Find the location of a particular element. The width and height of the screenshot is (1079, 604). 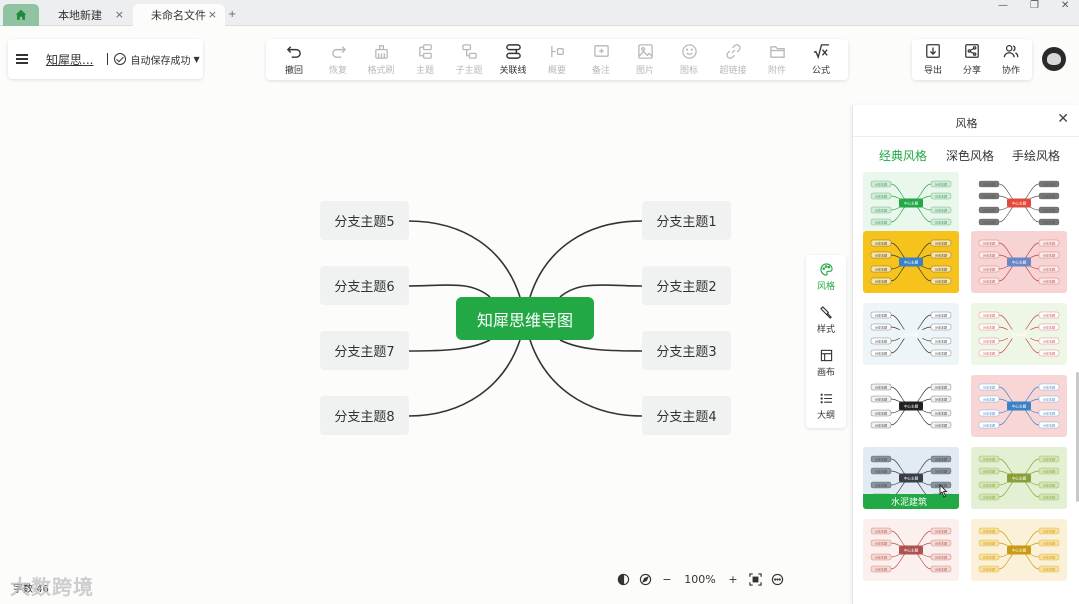

topic-label: 主题 is located at coordinates (424, 71).